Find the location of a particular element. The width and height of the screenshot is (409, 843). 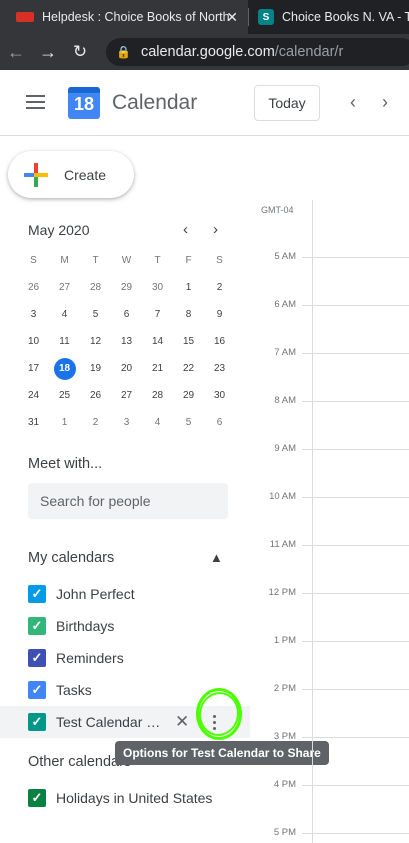

day-number: 7 is located at coordinates (157, 314).